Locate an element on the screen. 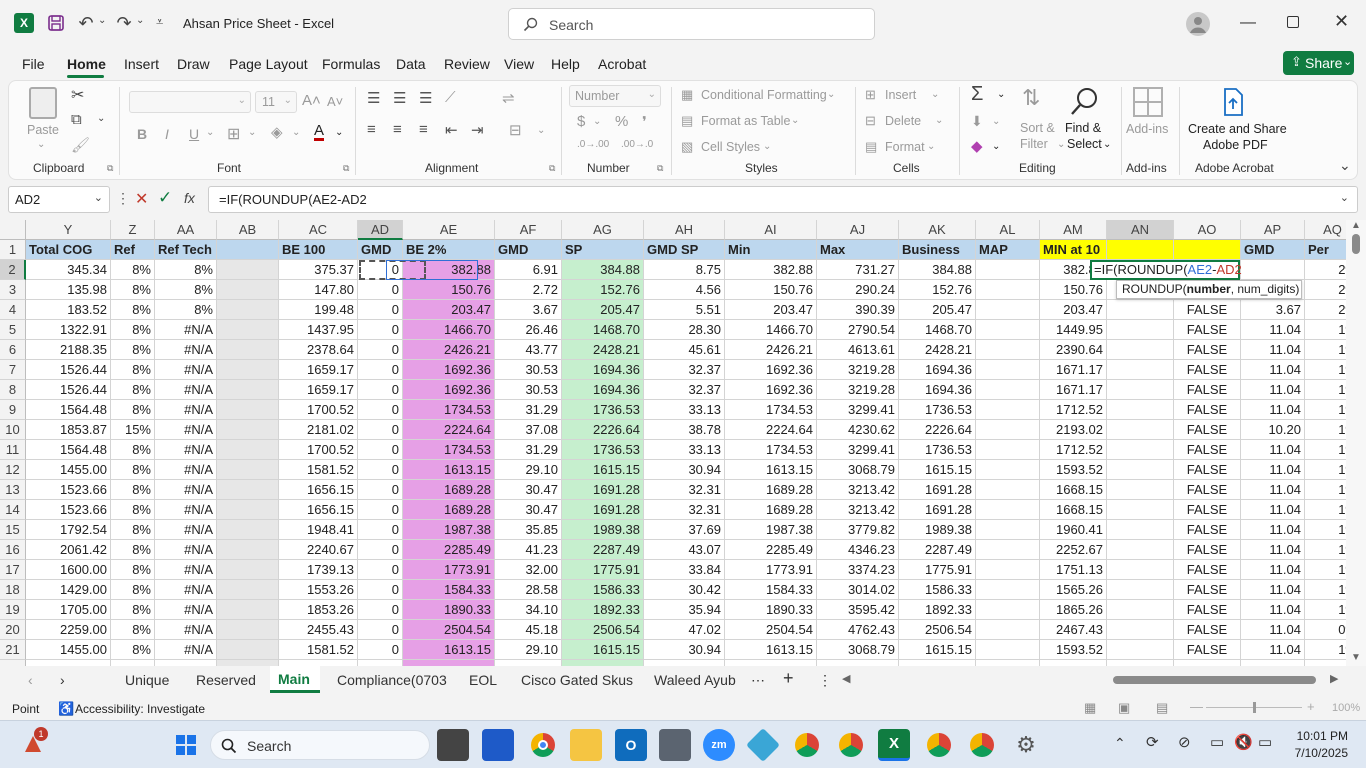 This screenshot has height=768, width=1366. cell-ag-9: 1736.53 is located at coordinates (603, 410).